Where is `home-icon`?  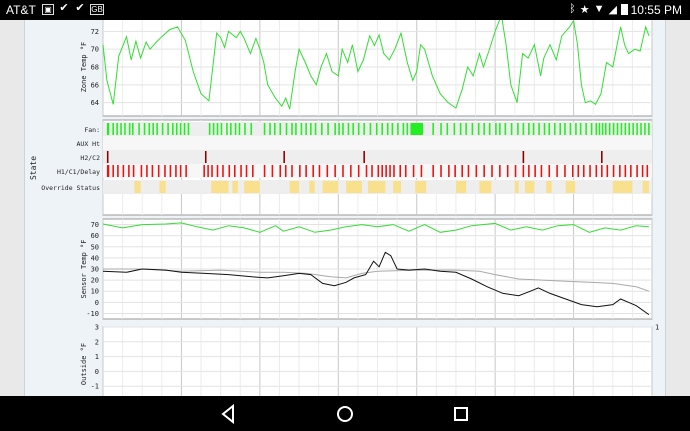 home-icon is located at coordinates (345, 414).